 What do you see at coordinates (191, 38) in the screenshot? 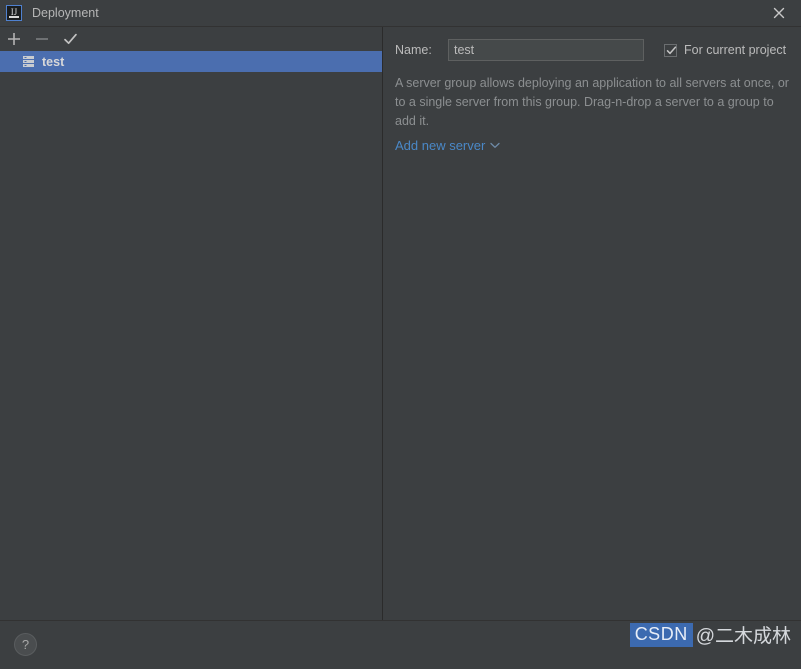
I see `list-toolbar` at bounding box center [191, 38].